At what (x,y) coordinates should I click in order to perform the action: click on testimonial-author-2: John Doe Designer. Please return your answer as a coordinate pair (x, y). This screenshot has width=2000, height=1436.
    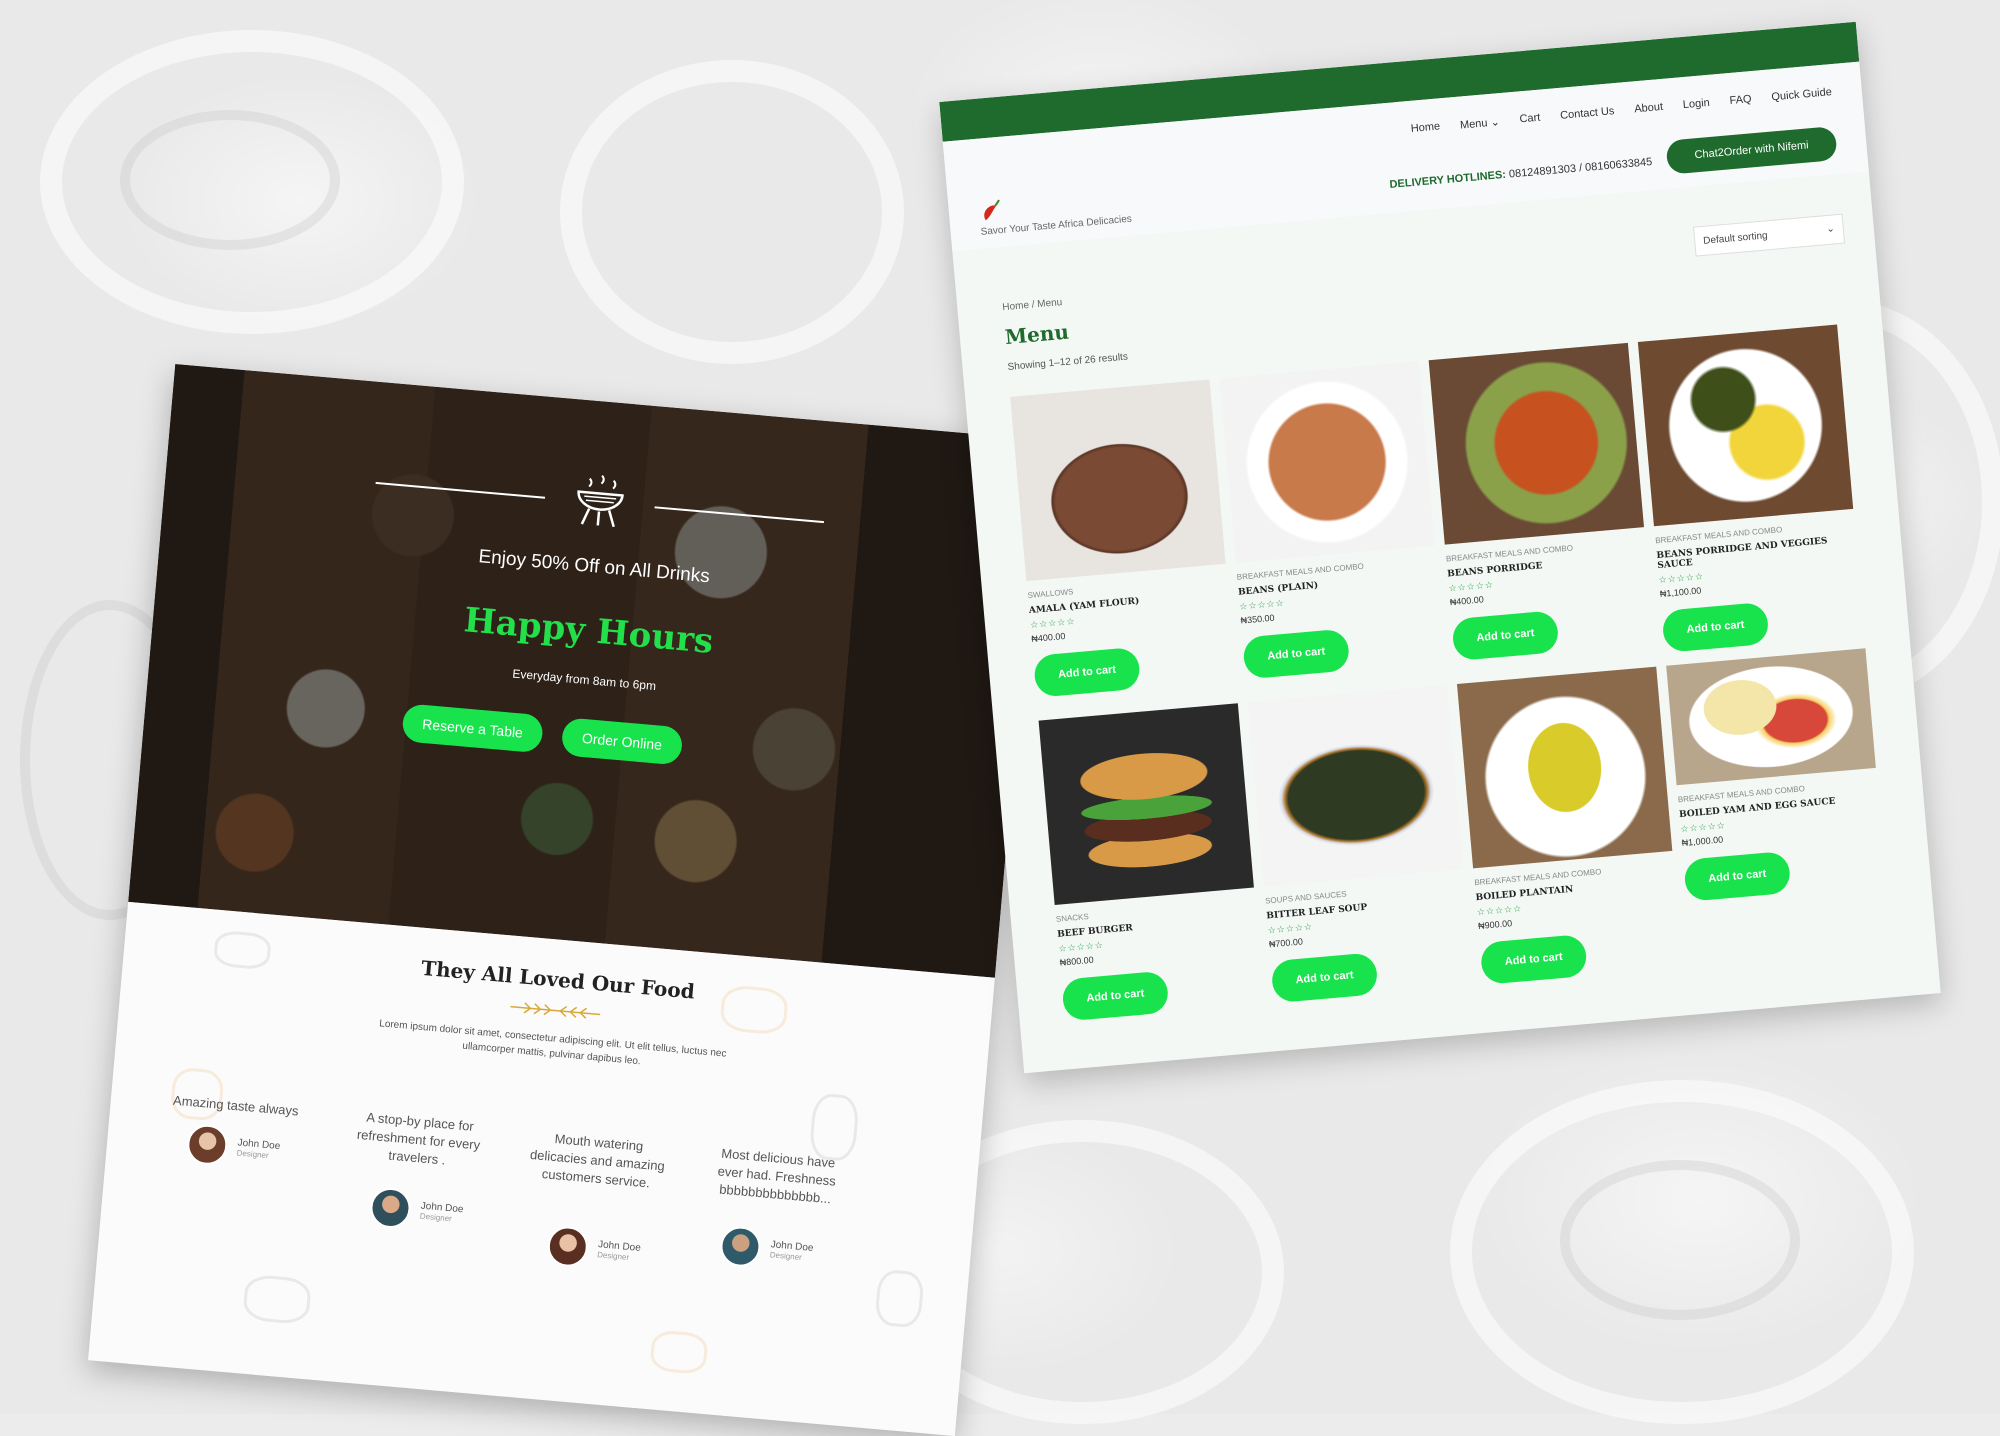
    Looking at the image, I should click on (416, 1210).